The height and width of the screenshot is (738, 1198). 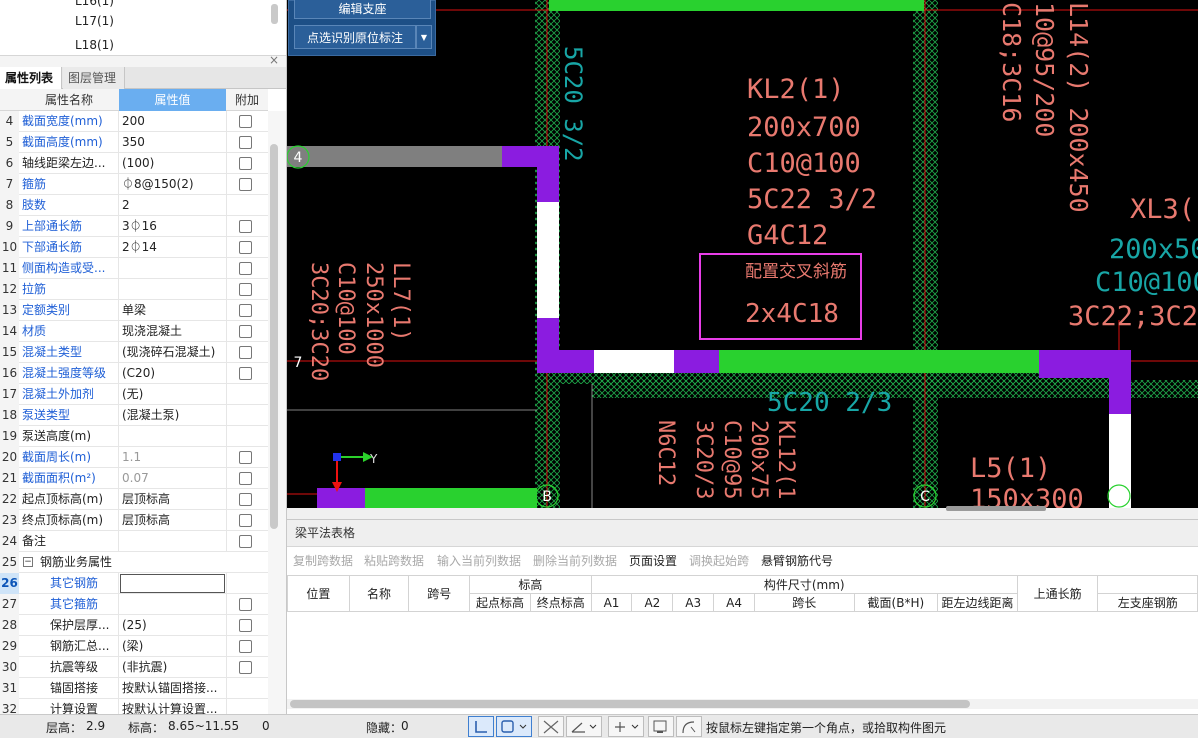 I want to click on property-row: 12 拉筋, so click(x=134, y=289).